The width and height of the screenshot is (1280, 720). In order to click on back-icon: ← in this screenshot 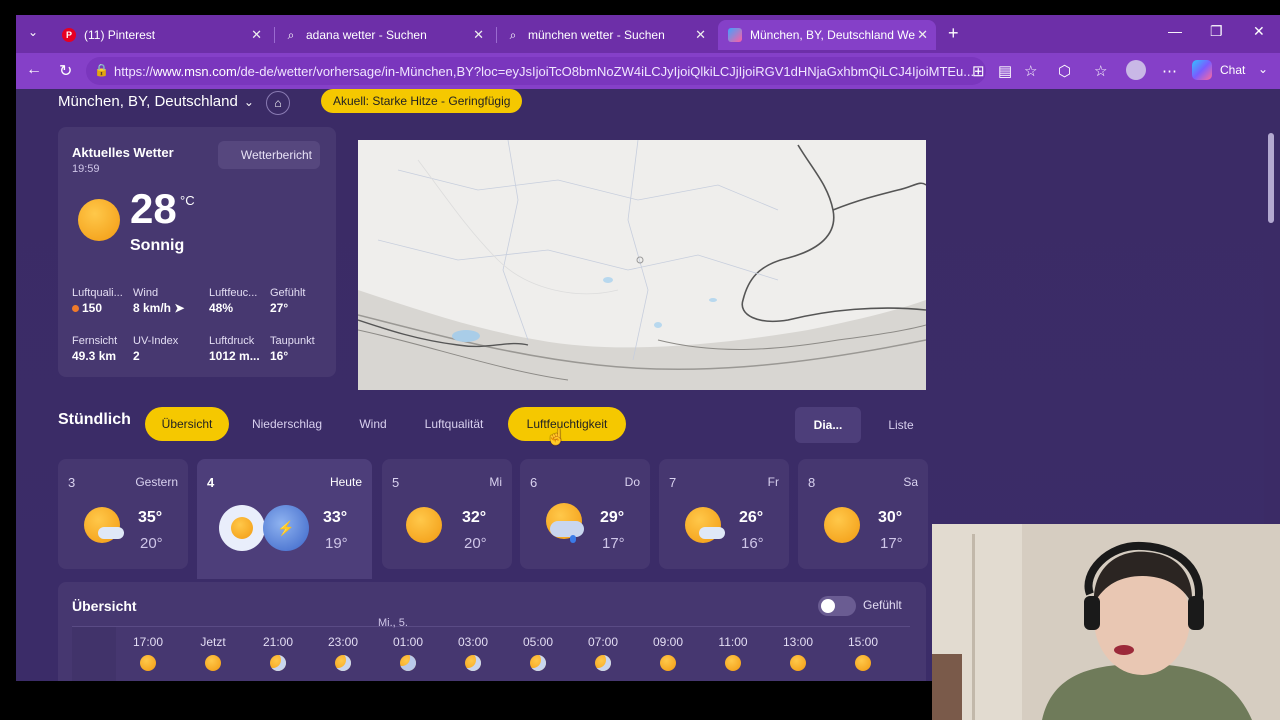, I will do `click(34, 70)`.